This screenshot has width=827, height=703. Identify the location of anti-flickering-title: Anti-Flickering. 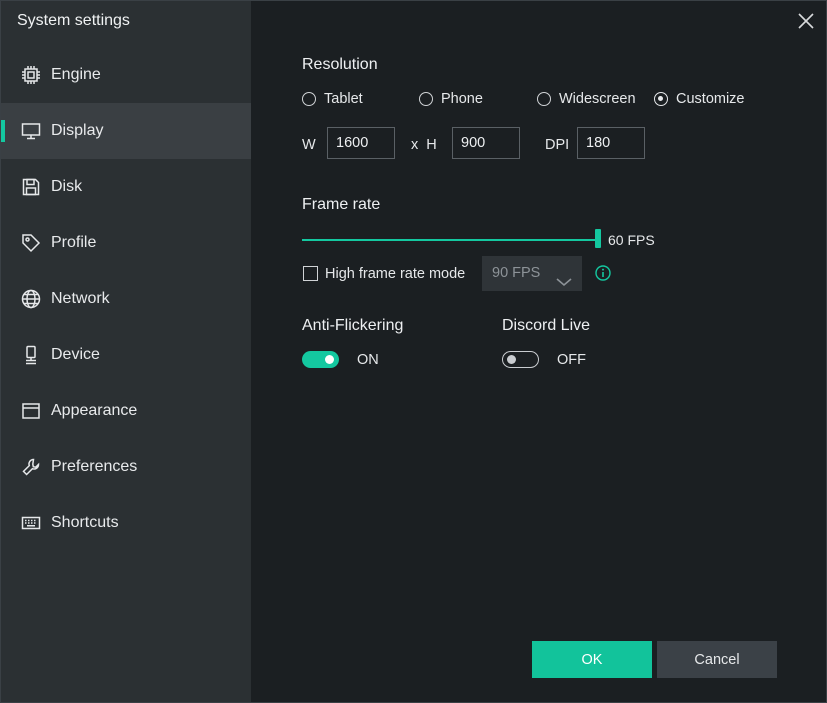
(353, 325).